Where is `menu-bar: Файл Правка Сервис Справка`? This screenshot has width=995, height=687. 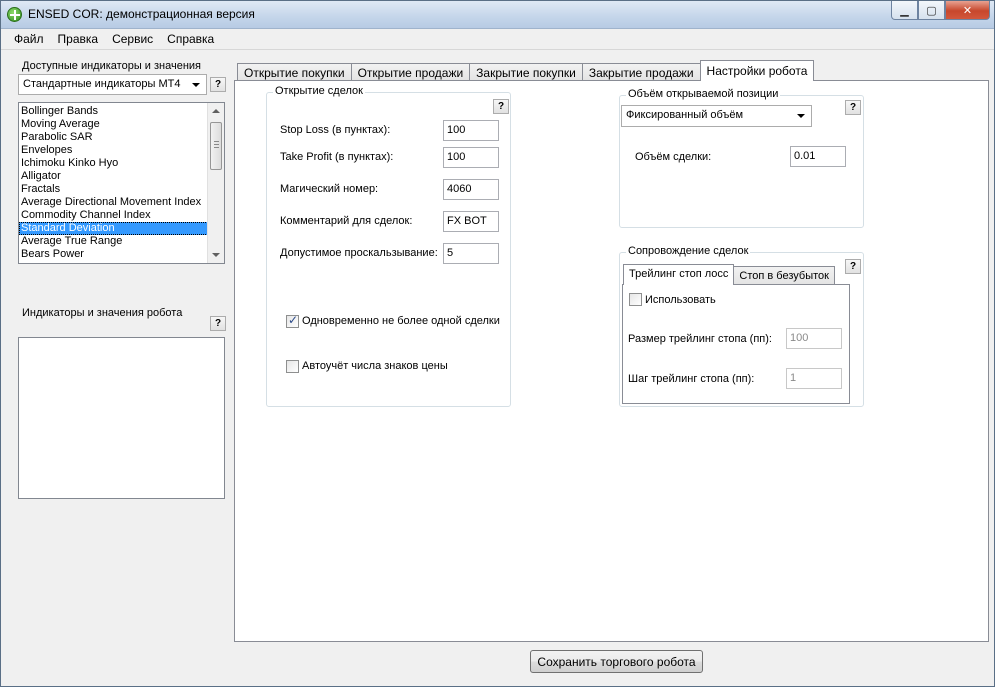
menu-bar: Файл Правка Сервис Справка is located at coordinates (497, 39).